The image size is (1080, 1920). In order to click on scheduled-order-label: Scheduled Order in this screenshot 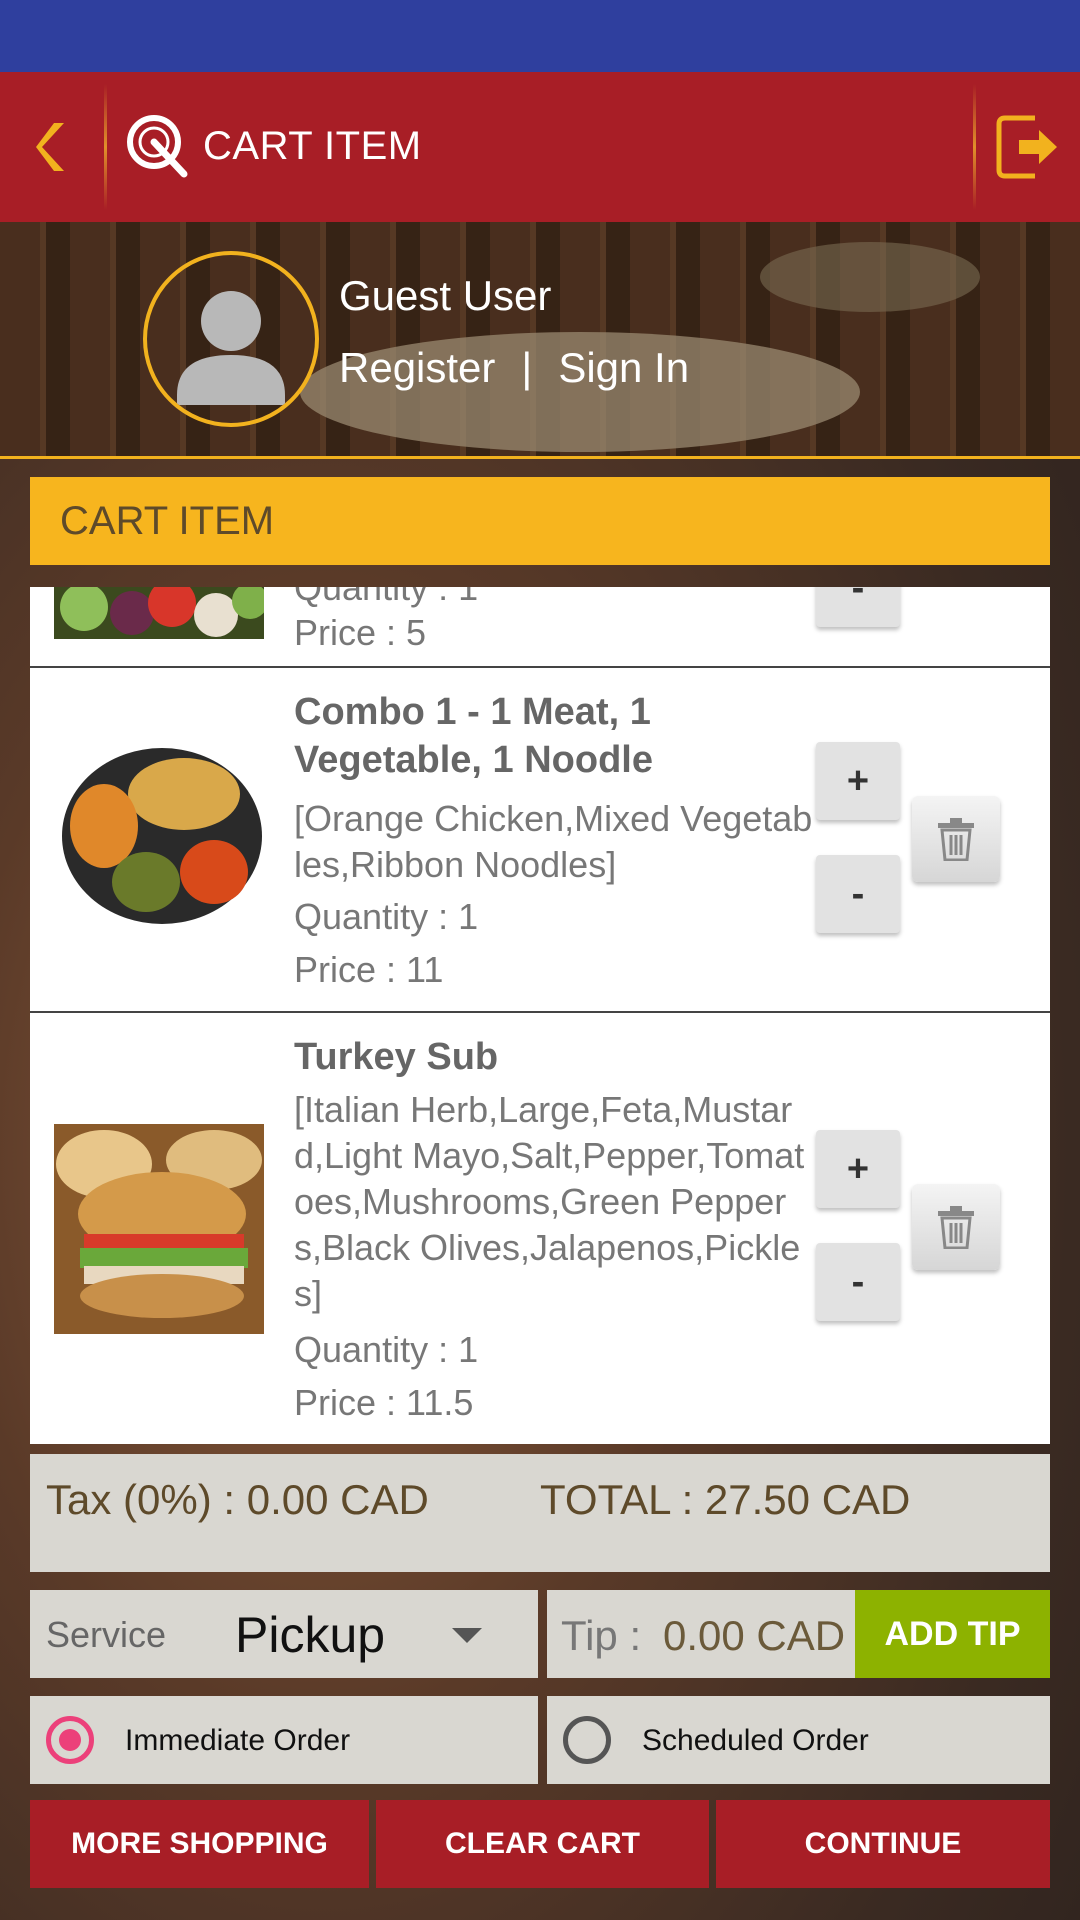, I will do `click(755, 1740)`.